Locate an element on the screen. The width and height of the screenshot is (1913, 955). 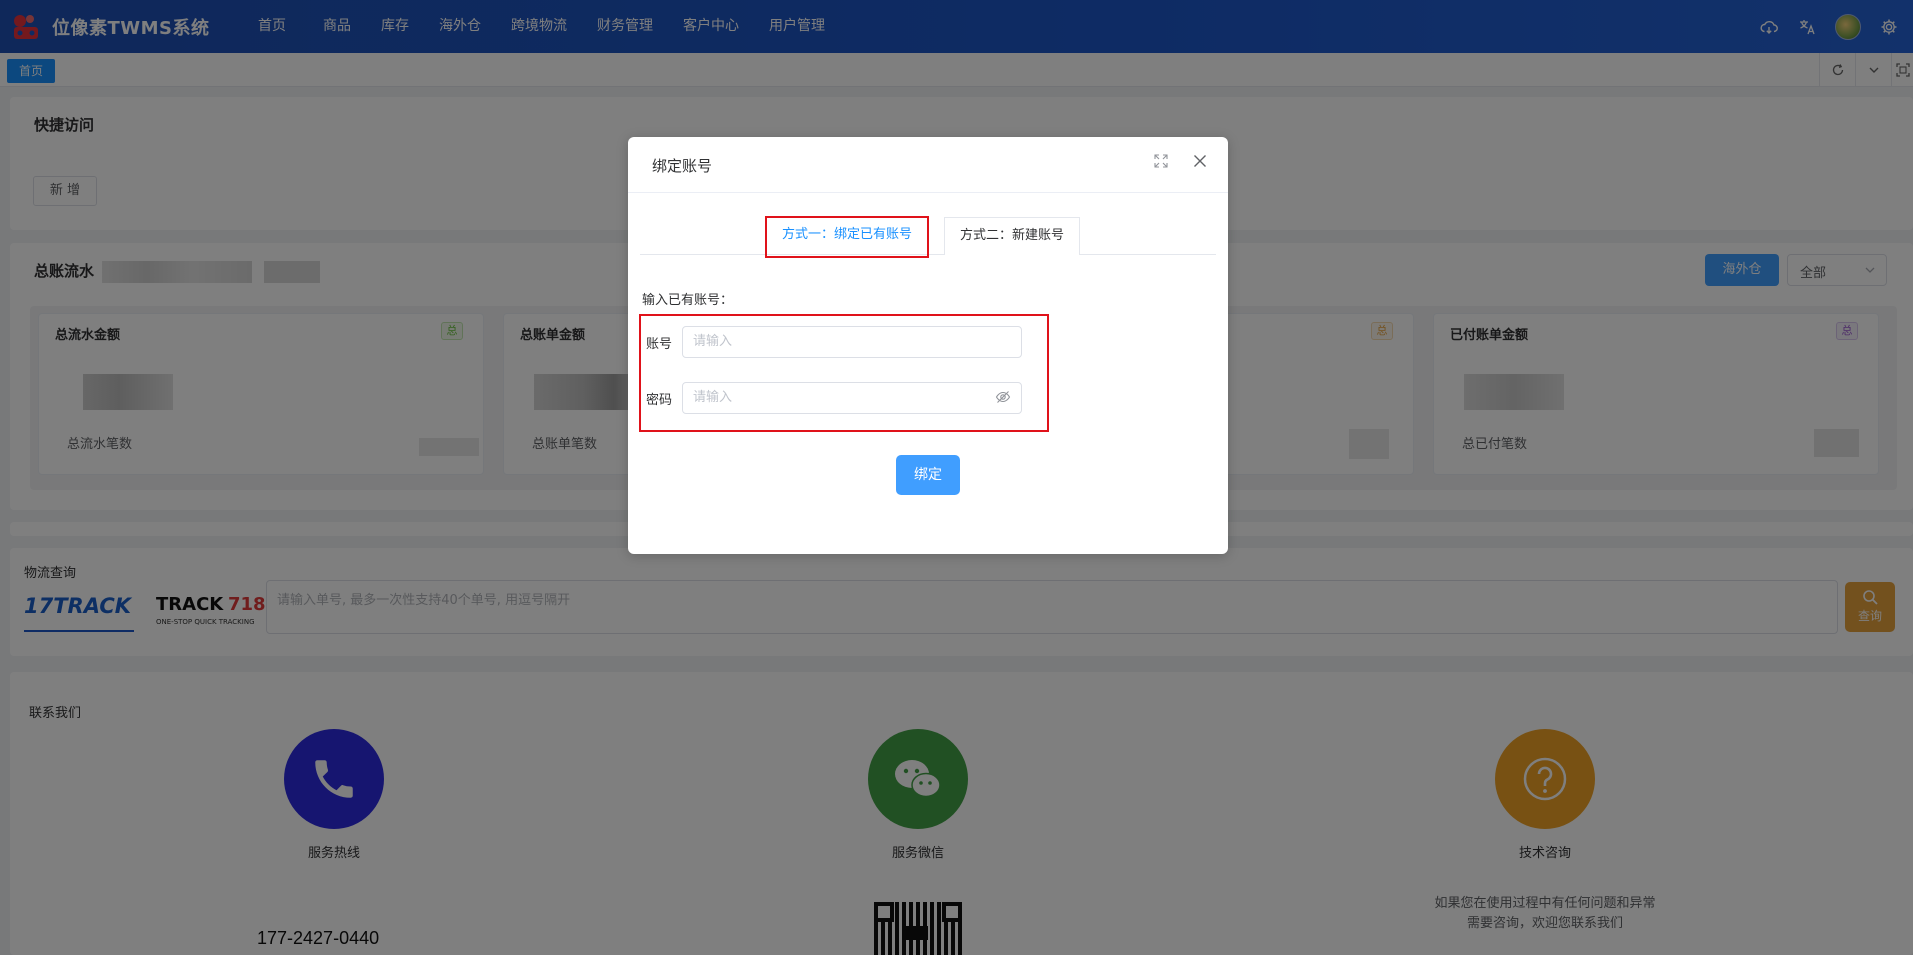
dialog-header-divider is located at coordinates (928, 192).